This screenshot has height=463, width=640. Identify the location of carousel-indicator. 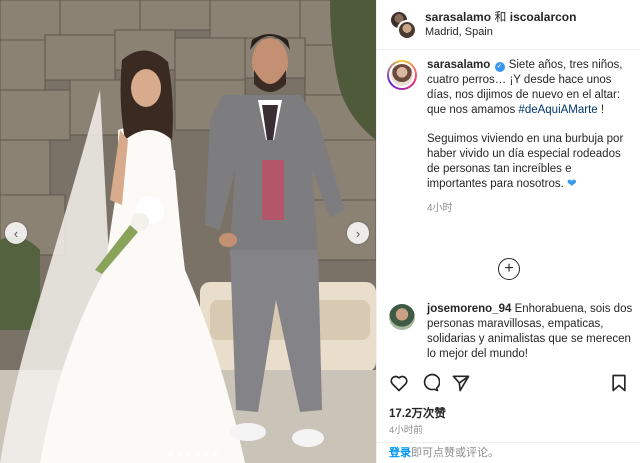
(193, 454).